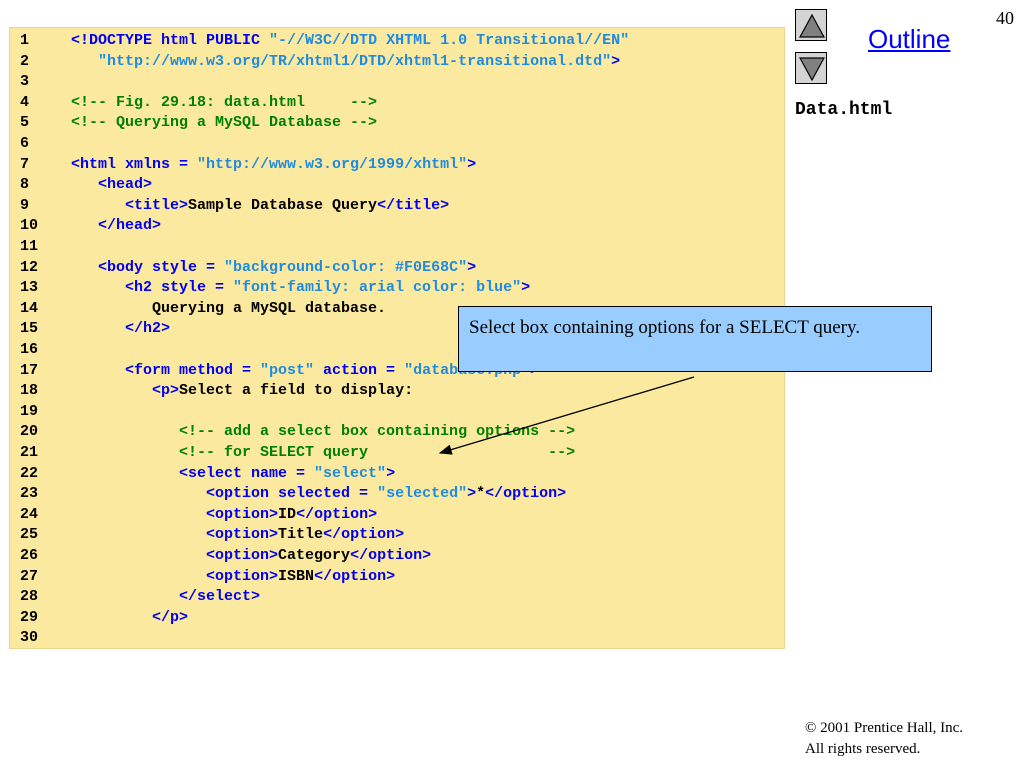 The height and width of the screenshot is (768, 1024). I want to click on file-name-label: Data.html, so click(844, 110).